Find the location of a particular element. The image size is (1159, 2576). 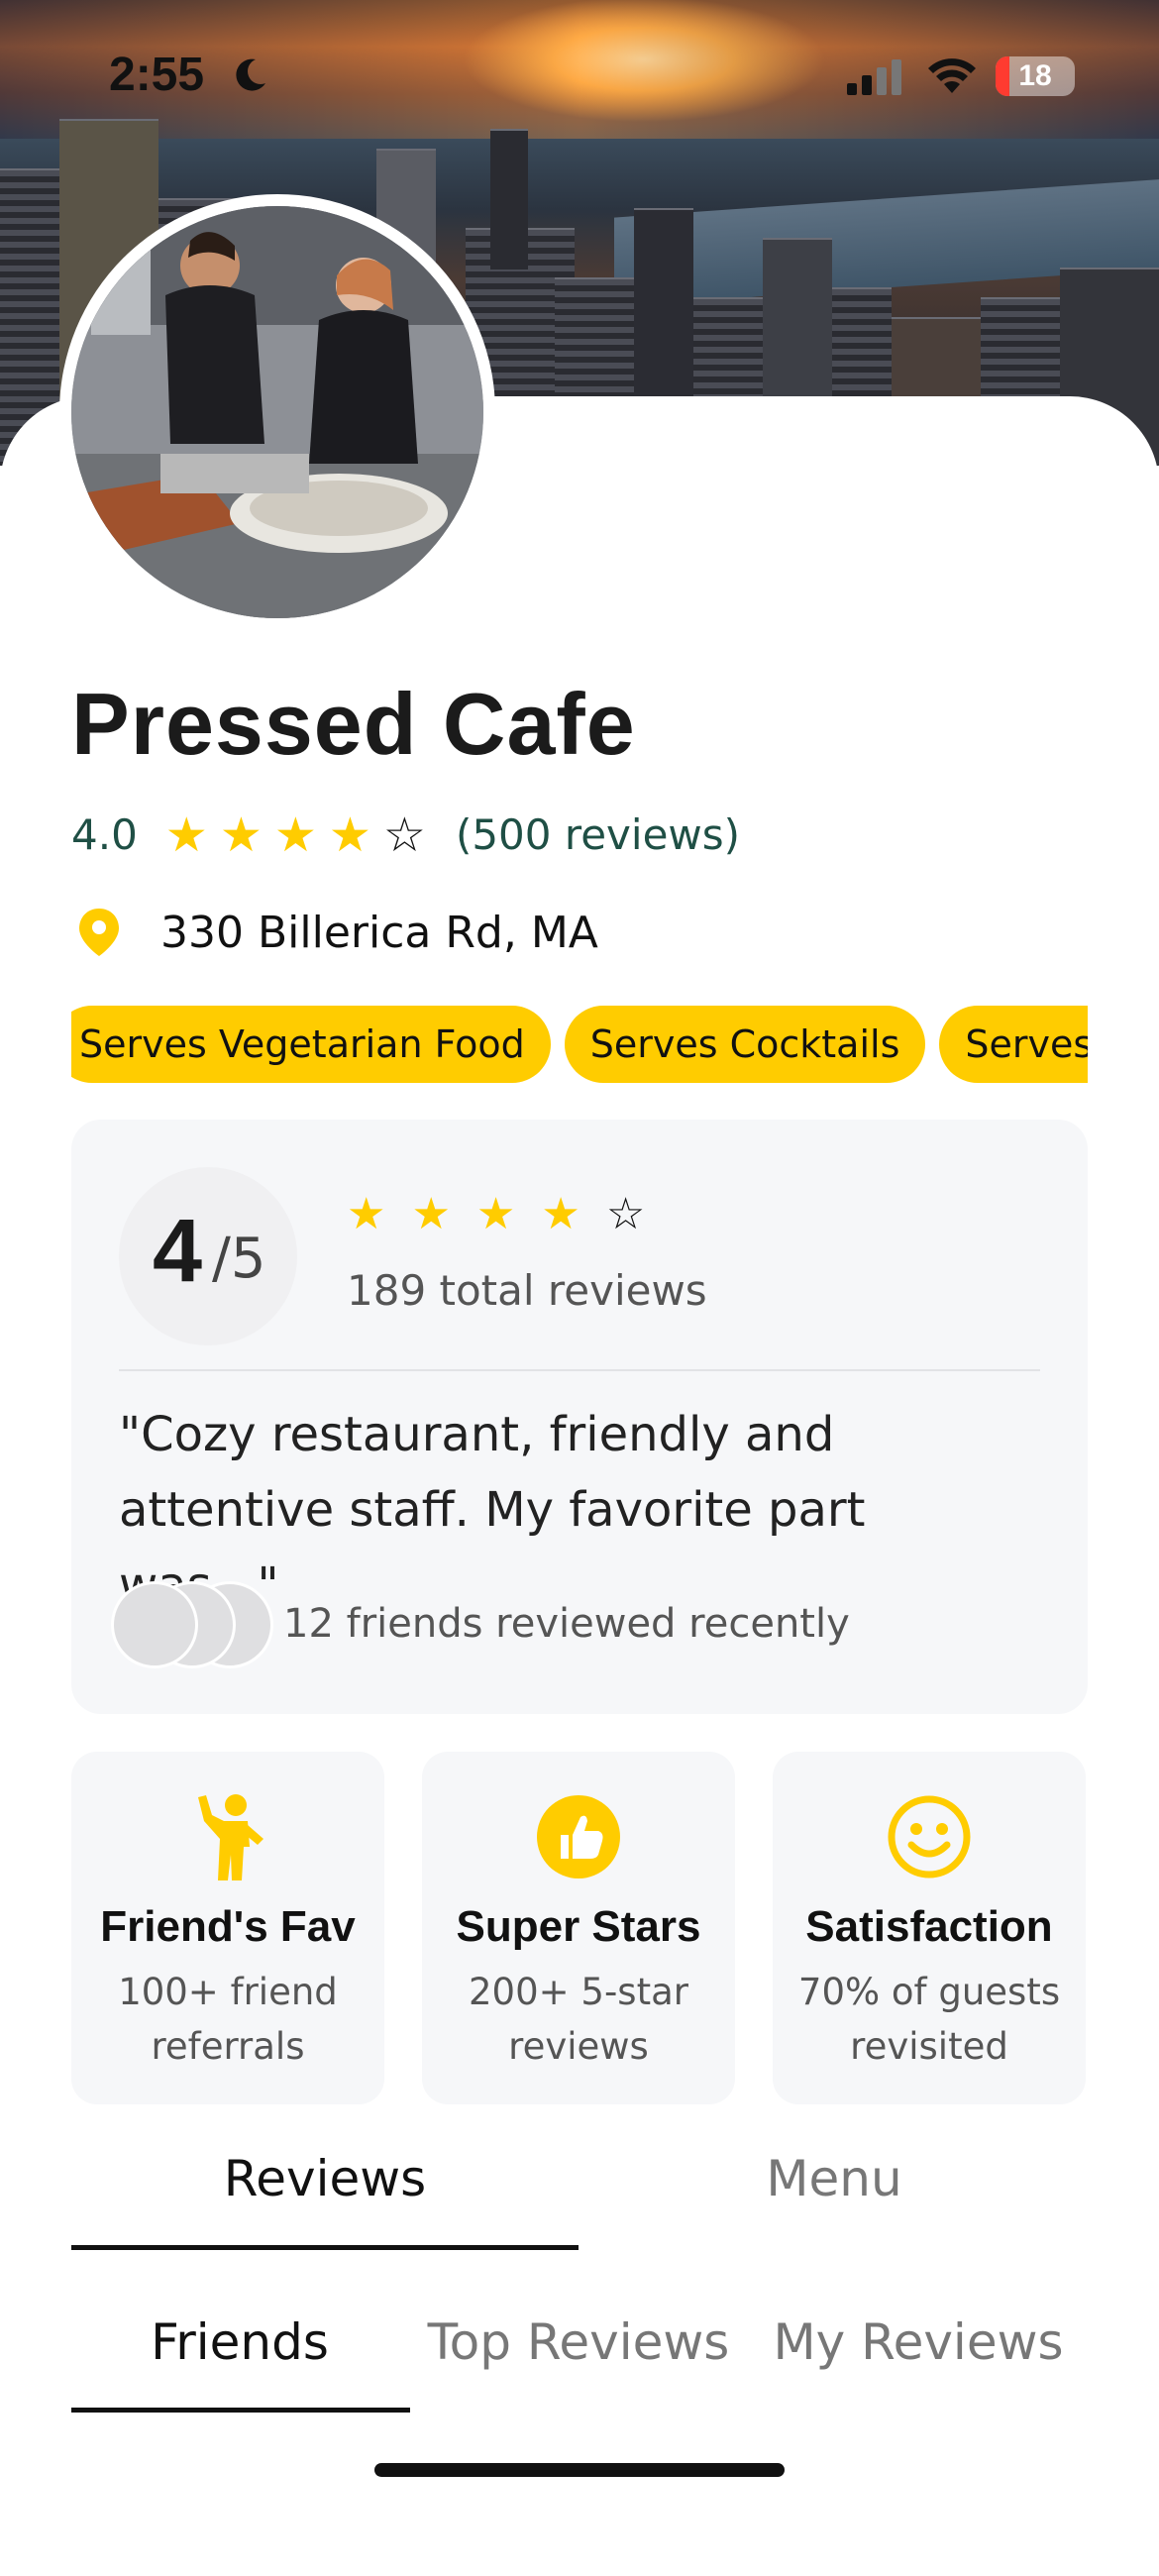

subtab-top-reviews: Top Reviews is located at coordinates (579, 2342).